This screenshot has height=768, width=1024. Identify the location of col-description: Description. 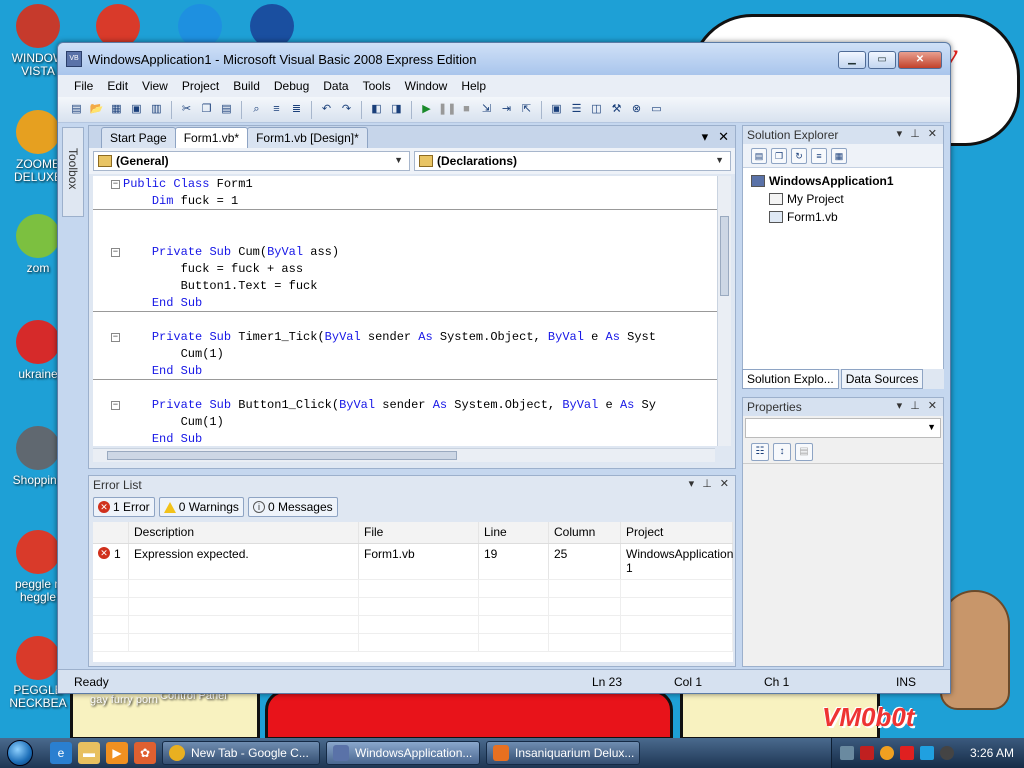
(244, 532).